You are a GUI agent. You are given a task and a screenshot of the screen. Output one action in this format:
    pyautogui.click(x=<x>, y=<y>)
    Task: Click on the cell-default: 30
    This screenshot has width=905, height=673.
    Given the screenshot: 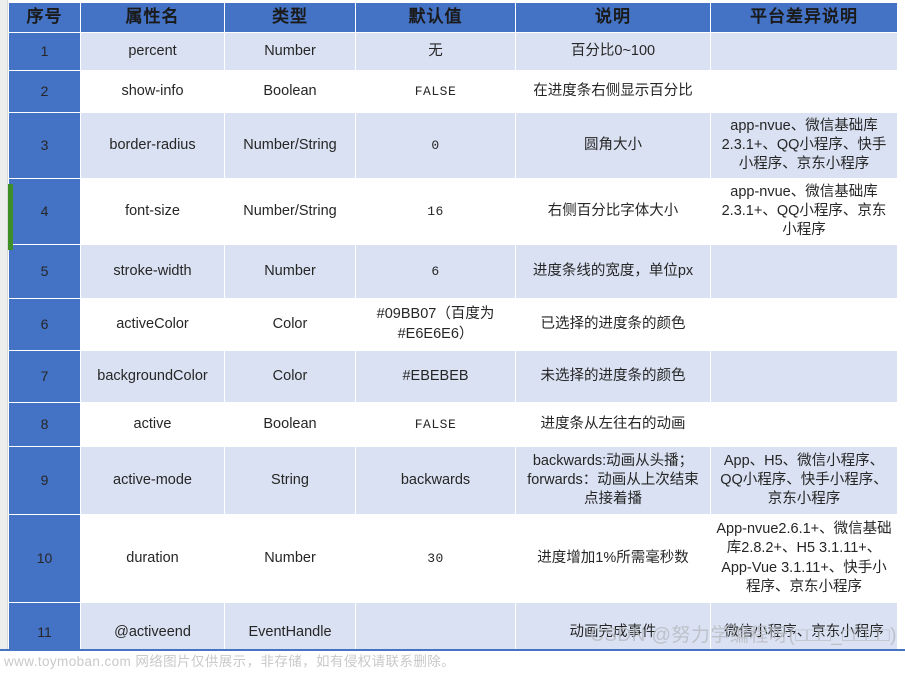 What is the action you would take?
    pyautogui.click(x=435, y=558)
    